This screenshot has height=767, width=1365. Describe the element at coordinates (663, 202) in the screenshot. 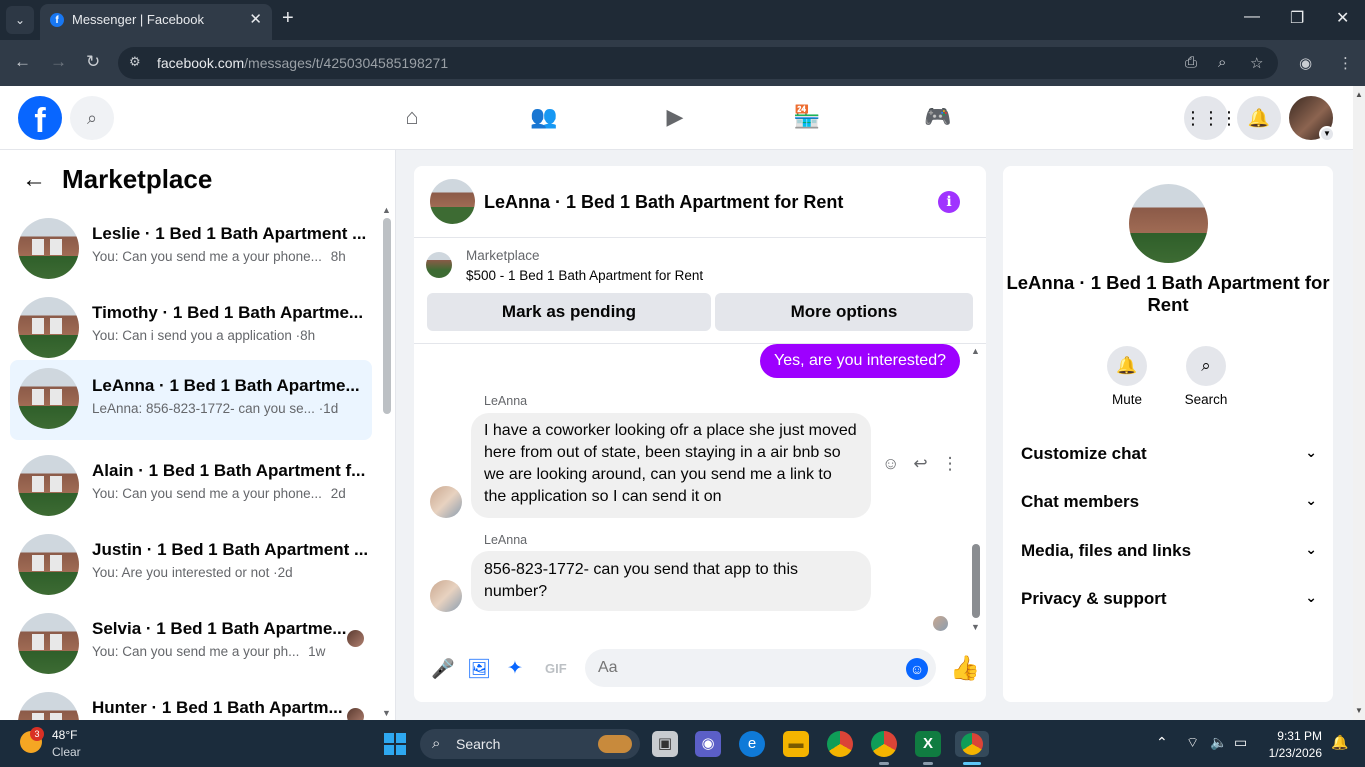

I see `chat-title: LeAnna · 1 Bed 1 Bath Apartment for Rent` at that location.